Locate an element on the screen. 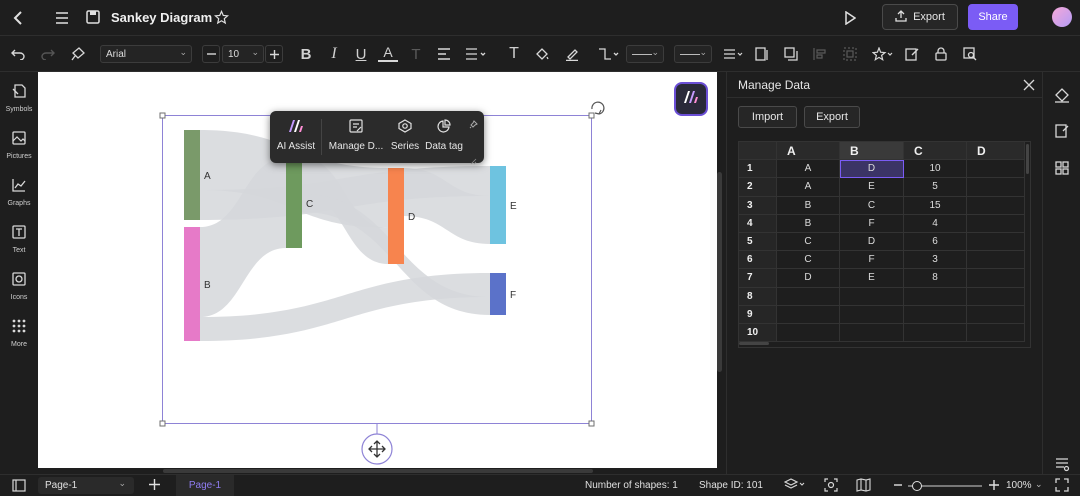  fullscreen-icon is located at coordinates (1062, 486).